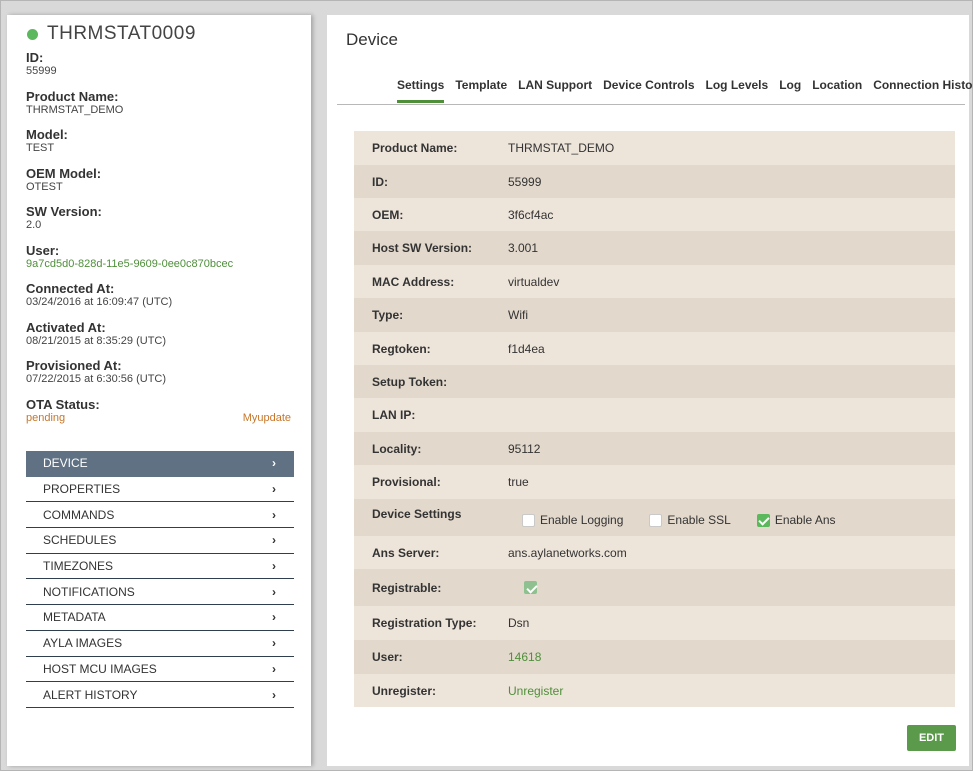  Describe the element at coordinates (923, 90) in the screenshot. I see `tab-connection-history: Connection History` at that location.